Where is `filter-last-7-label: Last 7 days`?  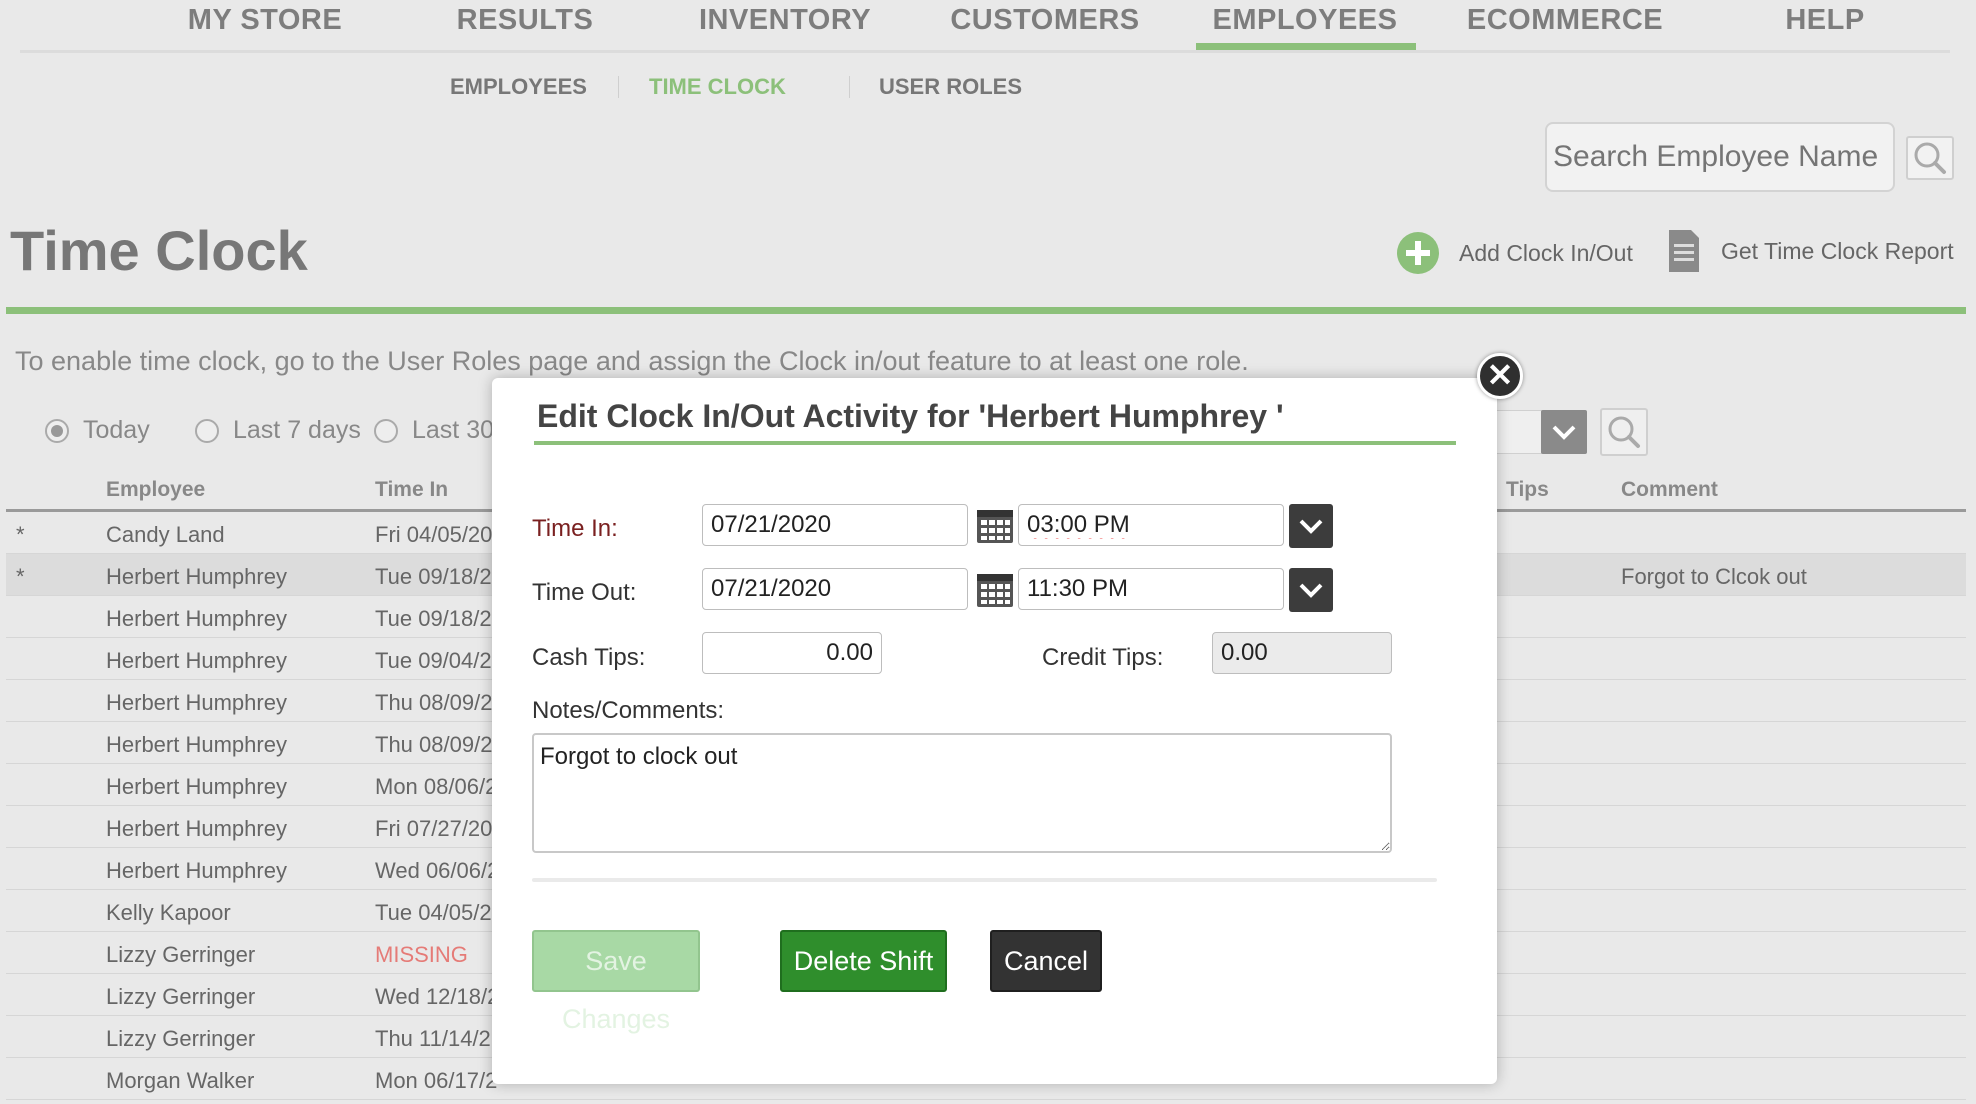 filter-last-7-label: Last 7 days is located at coordinates (297, 430).